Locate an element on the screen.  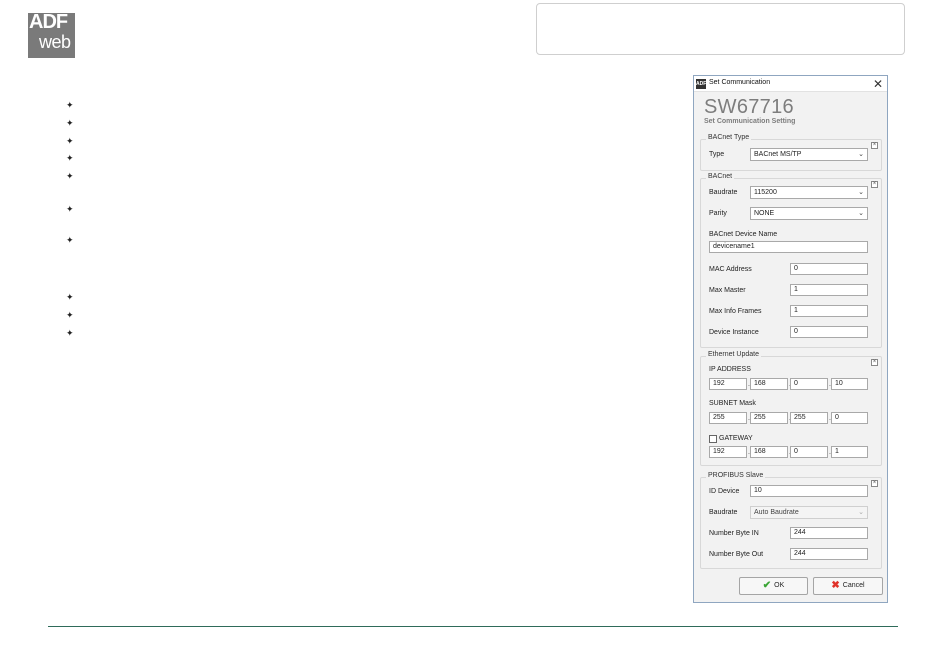
baudrate-label: Baudrate is located at coordinates (723, 192).